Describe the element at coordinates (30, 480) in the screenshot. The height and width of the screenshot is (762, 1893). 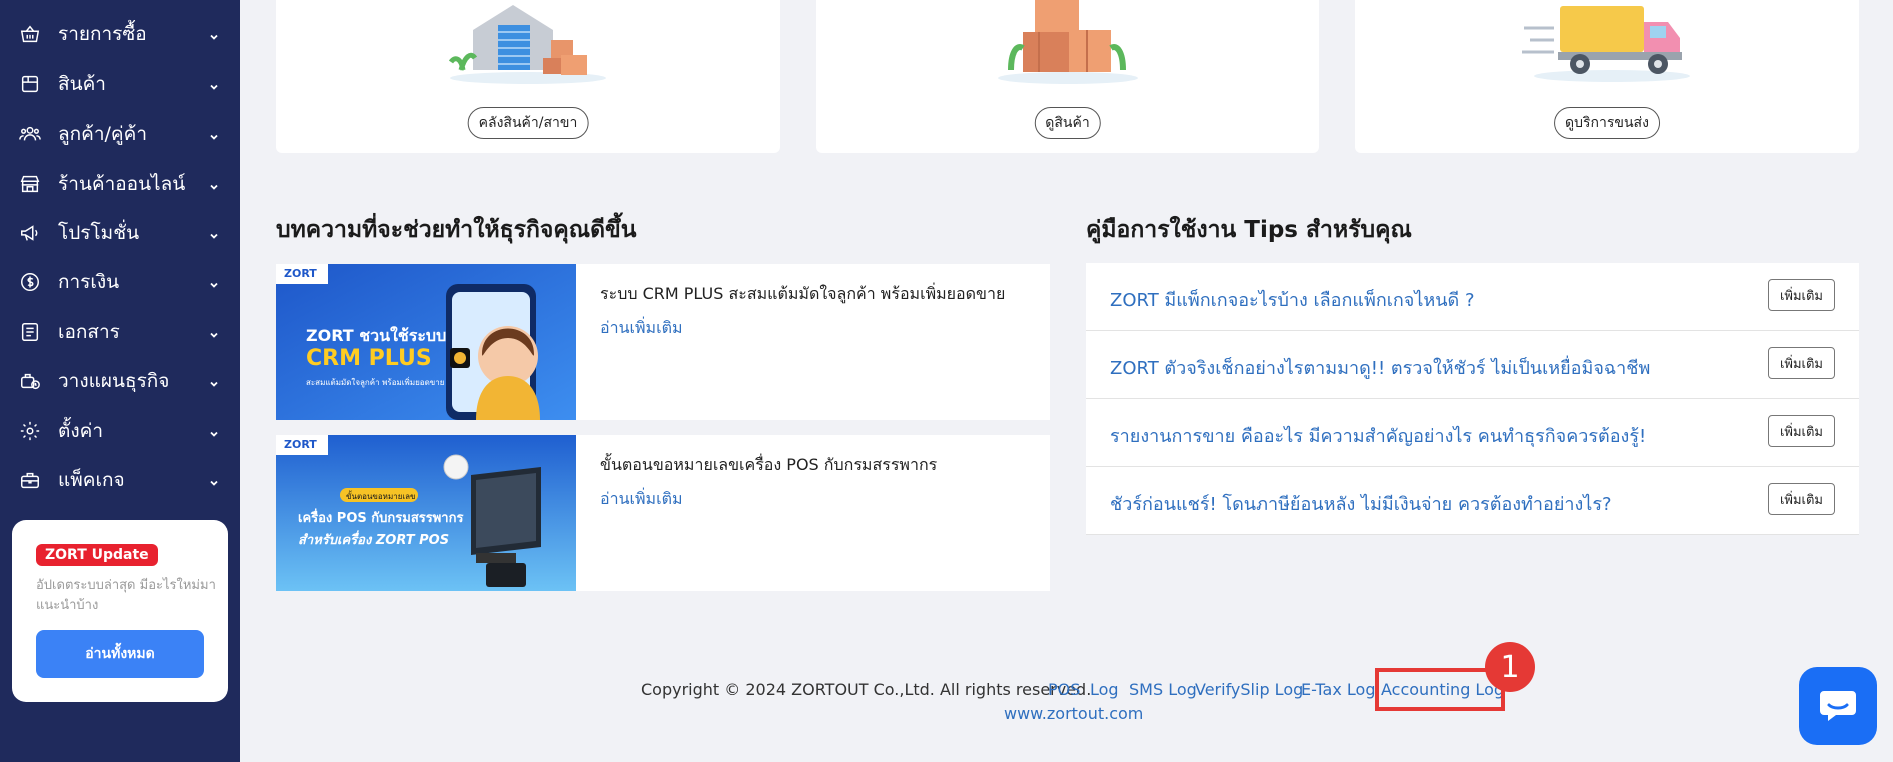
I see `package-icon` at that location.